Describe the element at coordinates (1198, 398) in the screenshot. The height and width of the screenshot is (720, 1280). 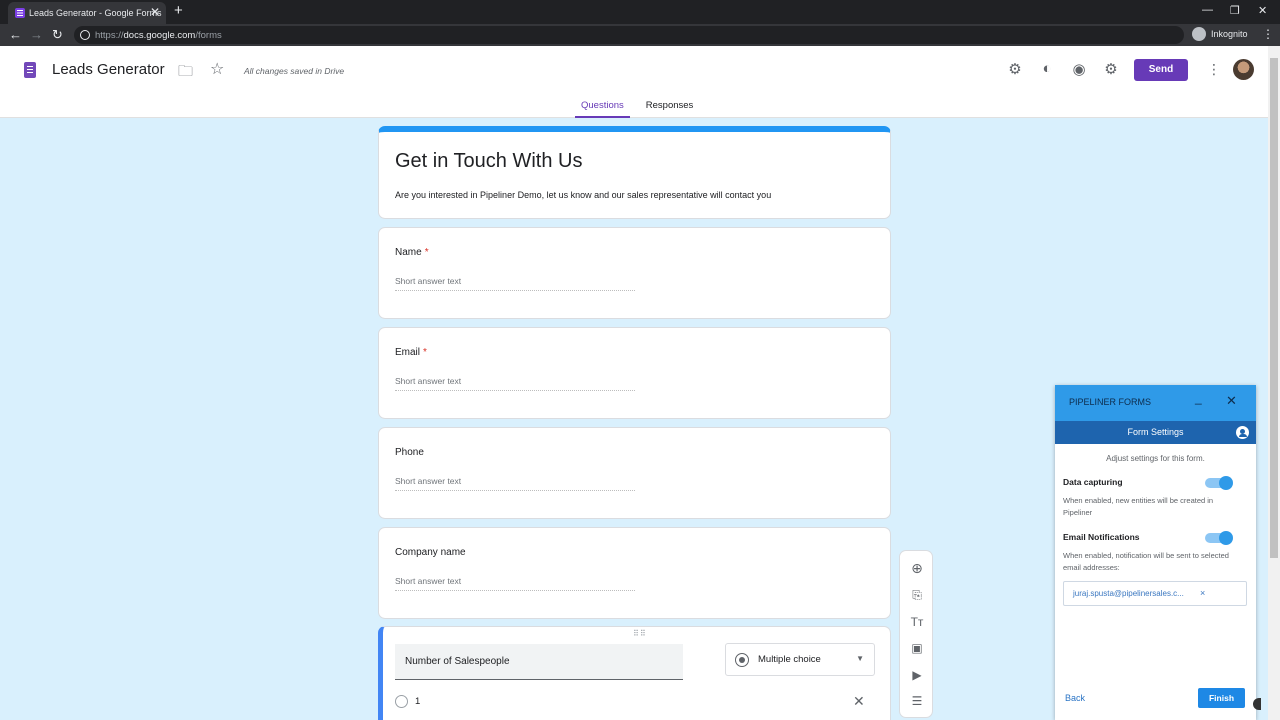
I see `minimize-icon: _` at that location.